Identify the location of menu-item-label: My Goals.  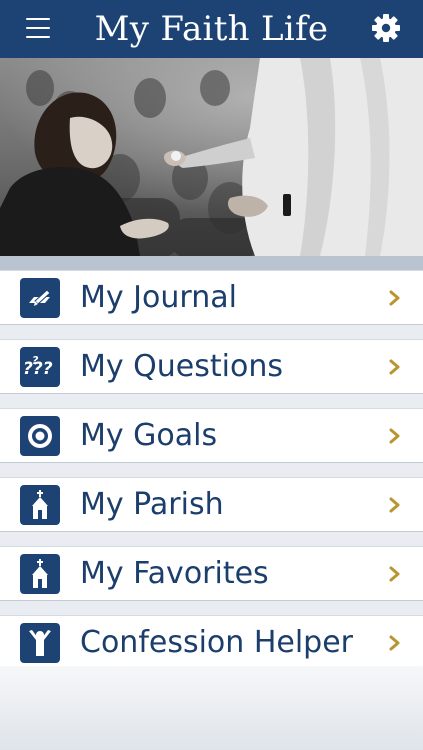
(149, 435).